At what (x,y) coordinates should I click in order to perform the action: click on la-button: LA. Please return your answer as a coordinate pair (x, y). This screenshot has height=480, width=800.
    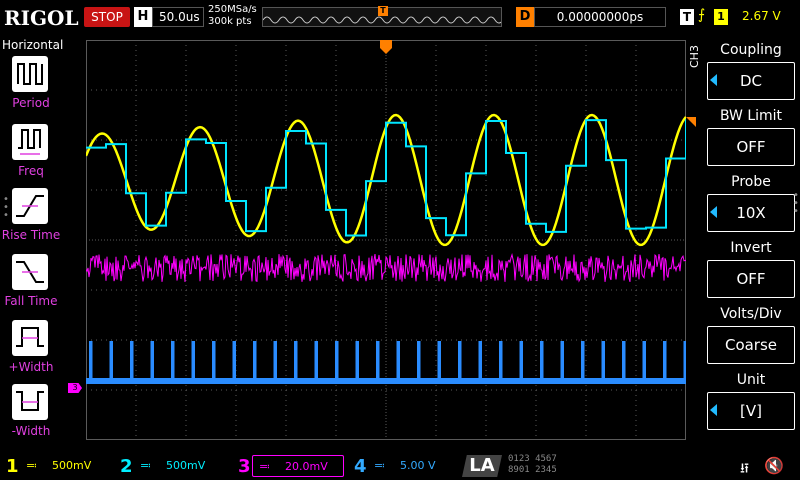
    Looking at the image, I should click on (482, 466).